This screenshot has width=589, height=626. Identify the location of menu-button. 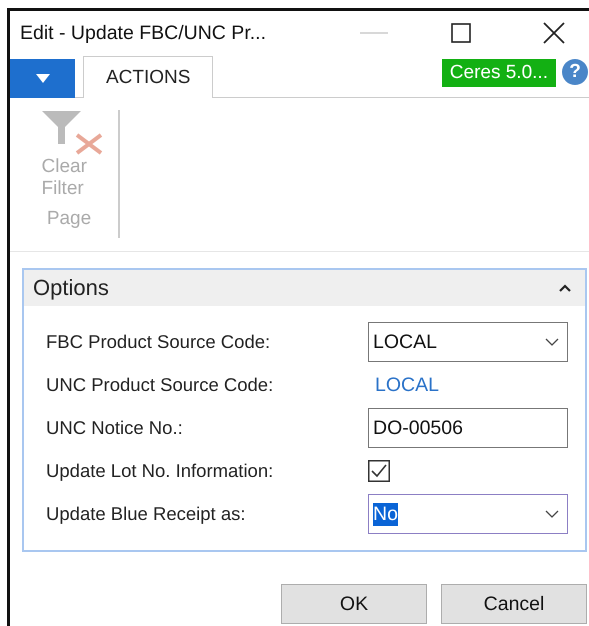
(42, 78).